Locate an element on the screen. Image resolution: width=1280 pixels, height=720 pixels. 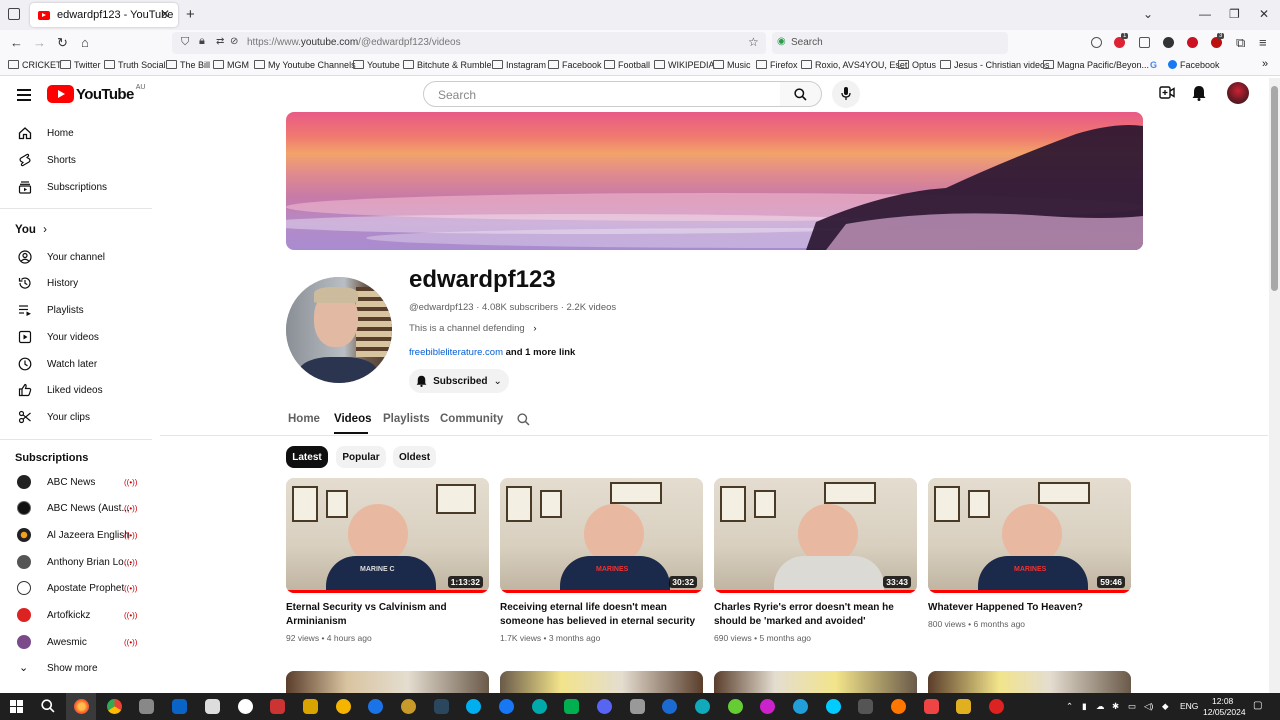
channel-avatar-large is located at coordinates (339, 330).